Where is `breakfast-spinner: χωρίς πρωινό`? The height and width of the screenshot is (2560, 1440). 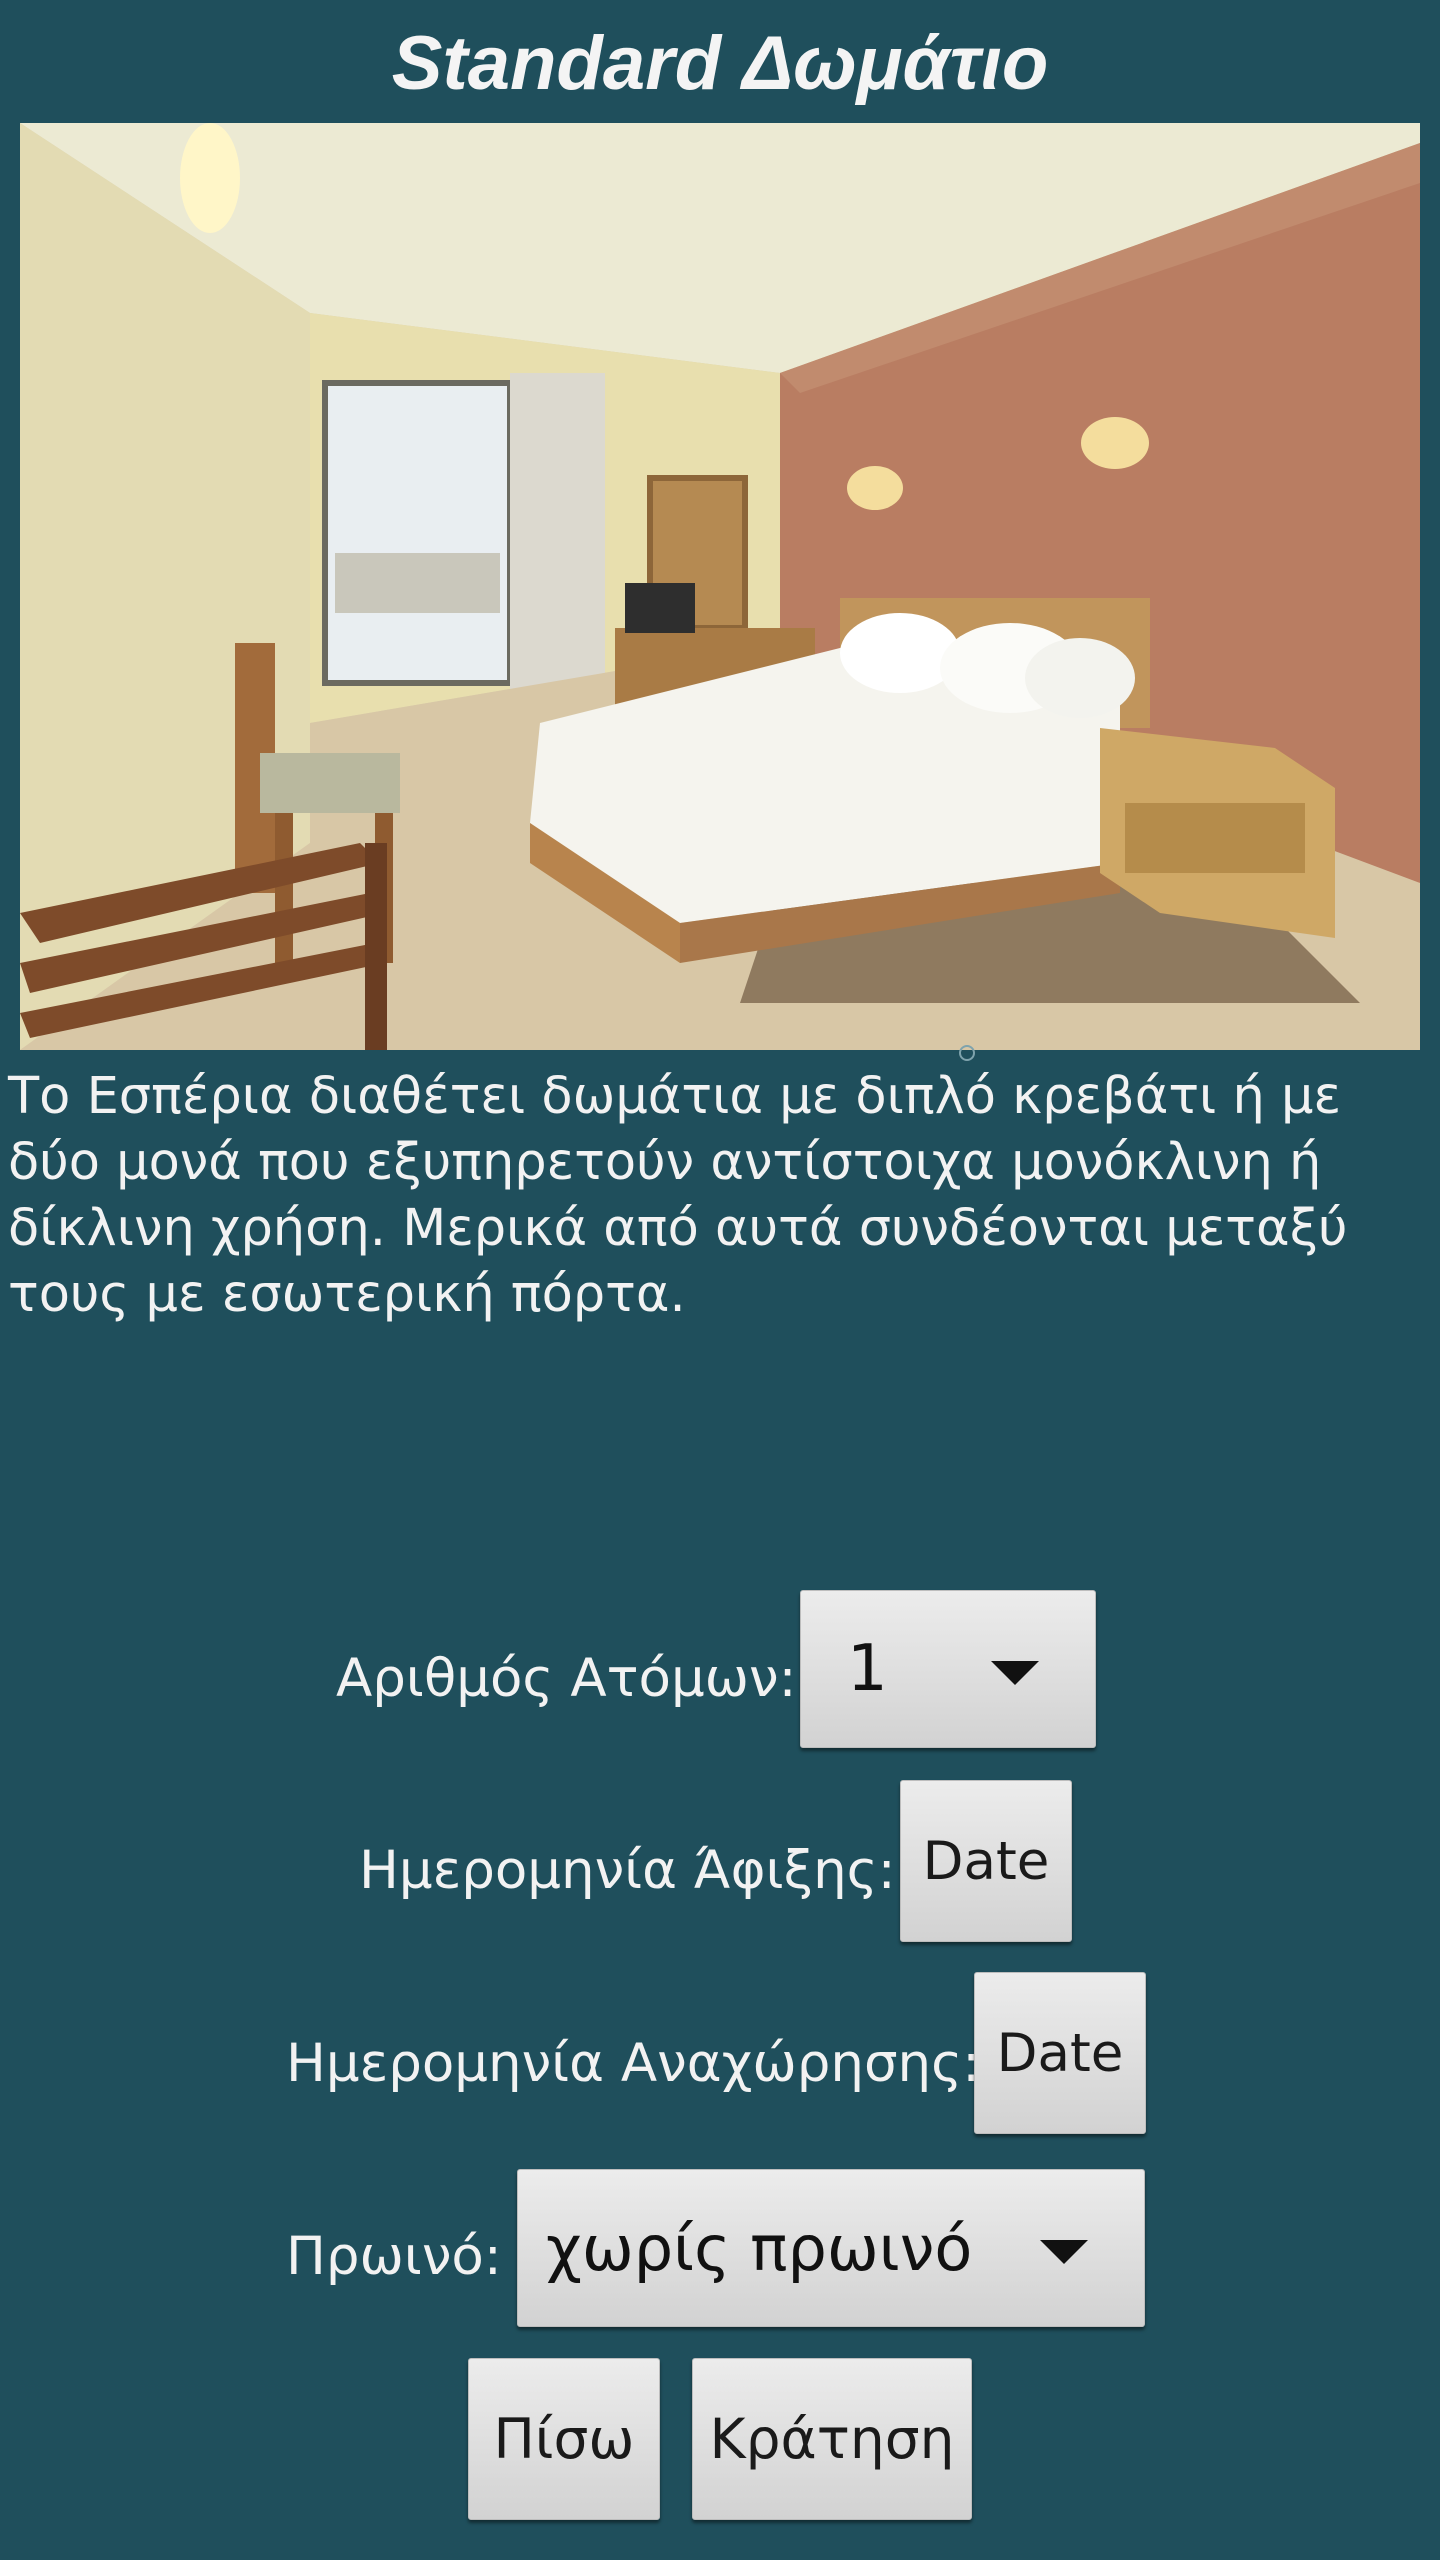 breakfast-spinner: χωρίς πρωινό is located at coordinates (831, 2248).